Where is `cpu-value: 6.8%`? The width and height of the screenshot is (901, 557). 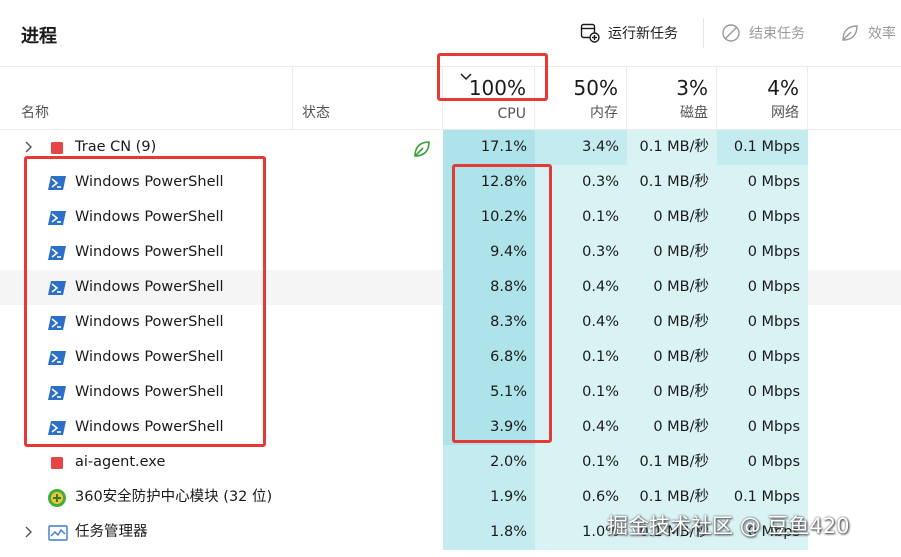 cpu-value: 6.8% is located at coordinates (489, 357).